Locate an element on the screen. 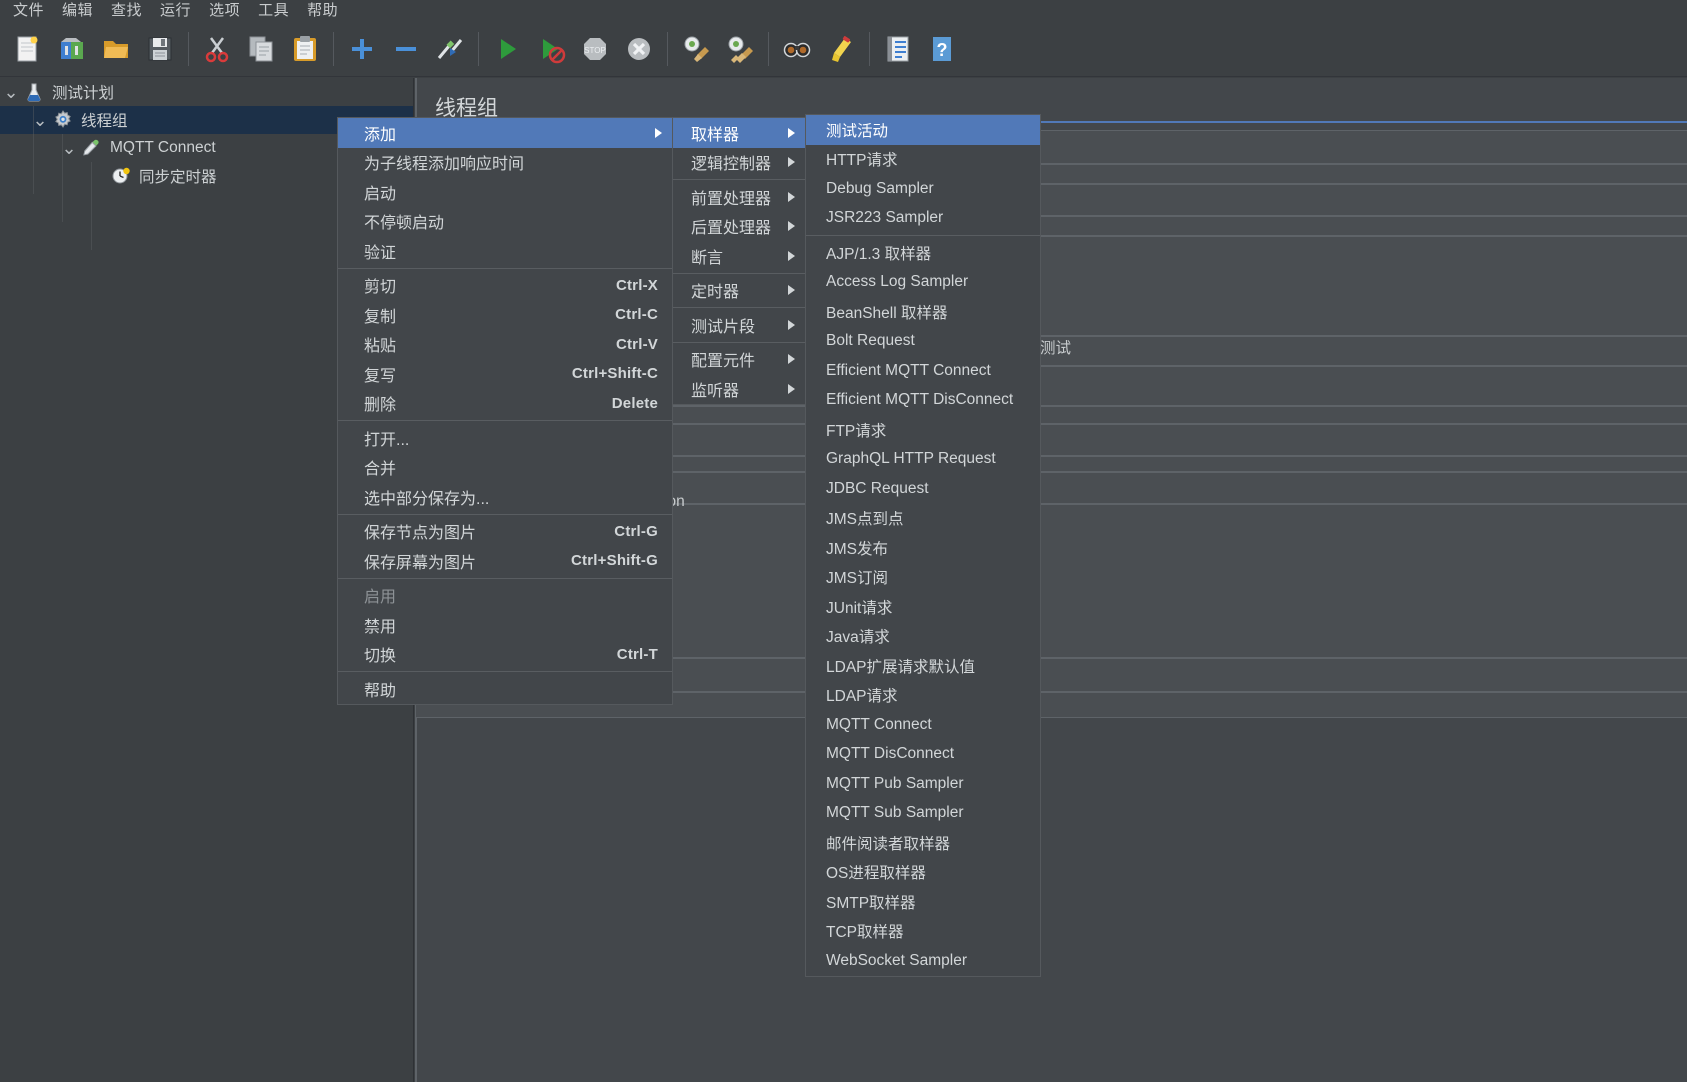 The image size is (1687, 1082). menu-item-label: Efficient MQTT Connect is located at coordinates (908, 370).